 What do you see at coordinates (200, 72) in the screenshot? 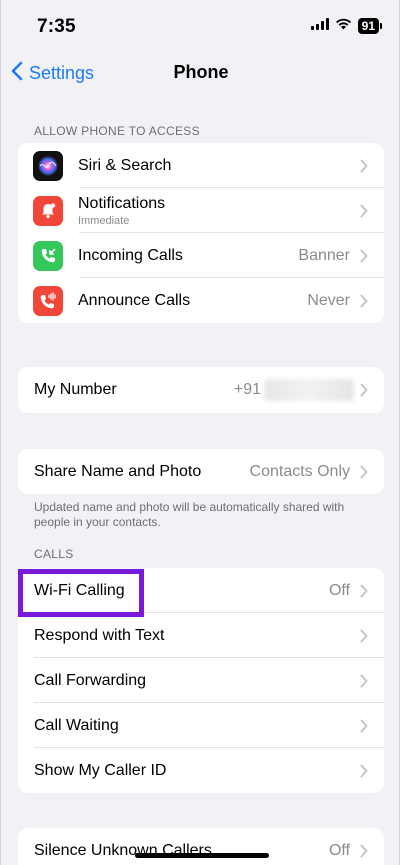
I see `navigation-bar: Phone Settings` at bounding box center [200, 72].